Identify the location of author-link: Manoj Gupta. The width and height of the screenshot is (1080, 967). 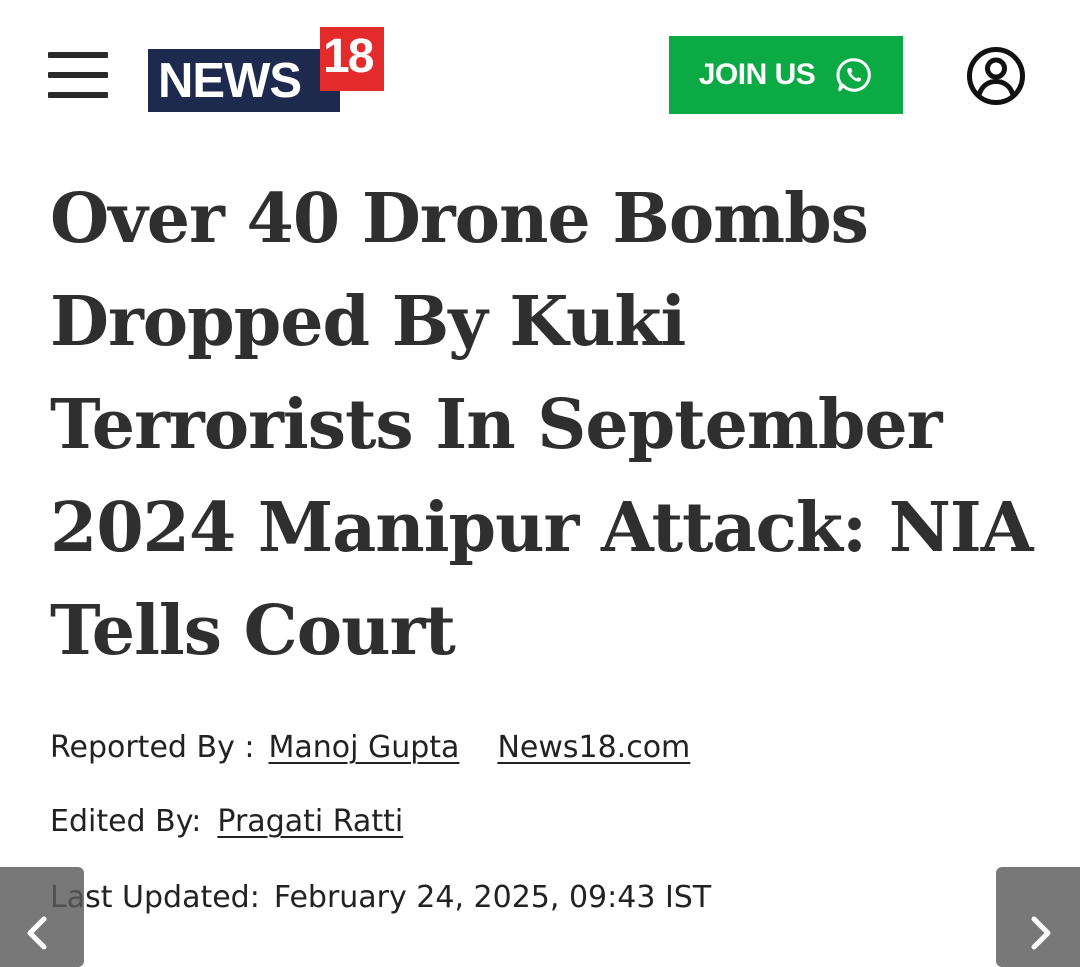
(363, 747).